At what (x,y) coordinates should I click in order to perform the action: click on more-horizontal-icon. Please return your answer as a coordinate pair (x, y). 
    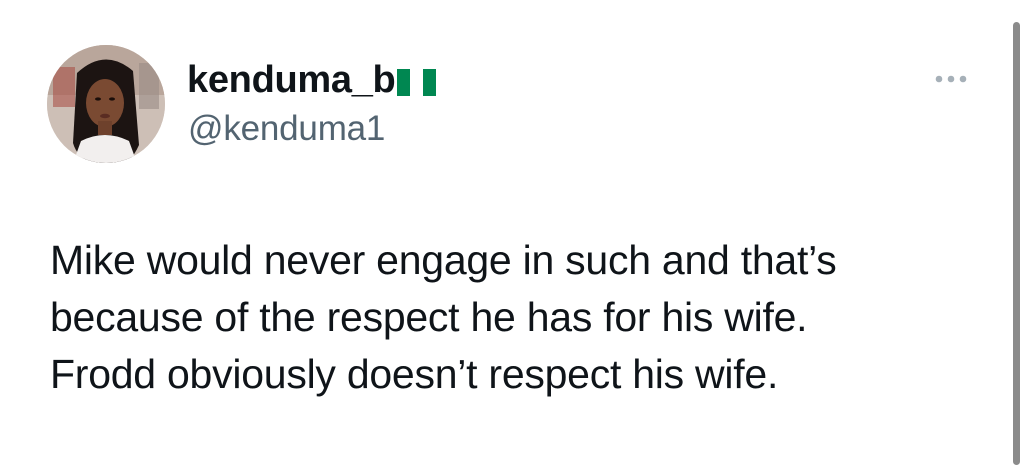
    Looking at the image, I should click on (951, 79).